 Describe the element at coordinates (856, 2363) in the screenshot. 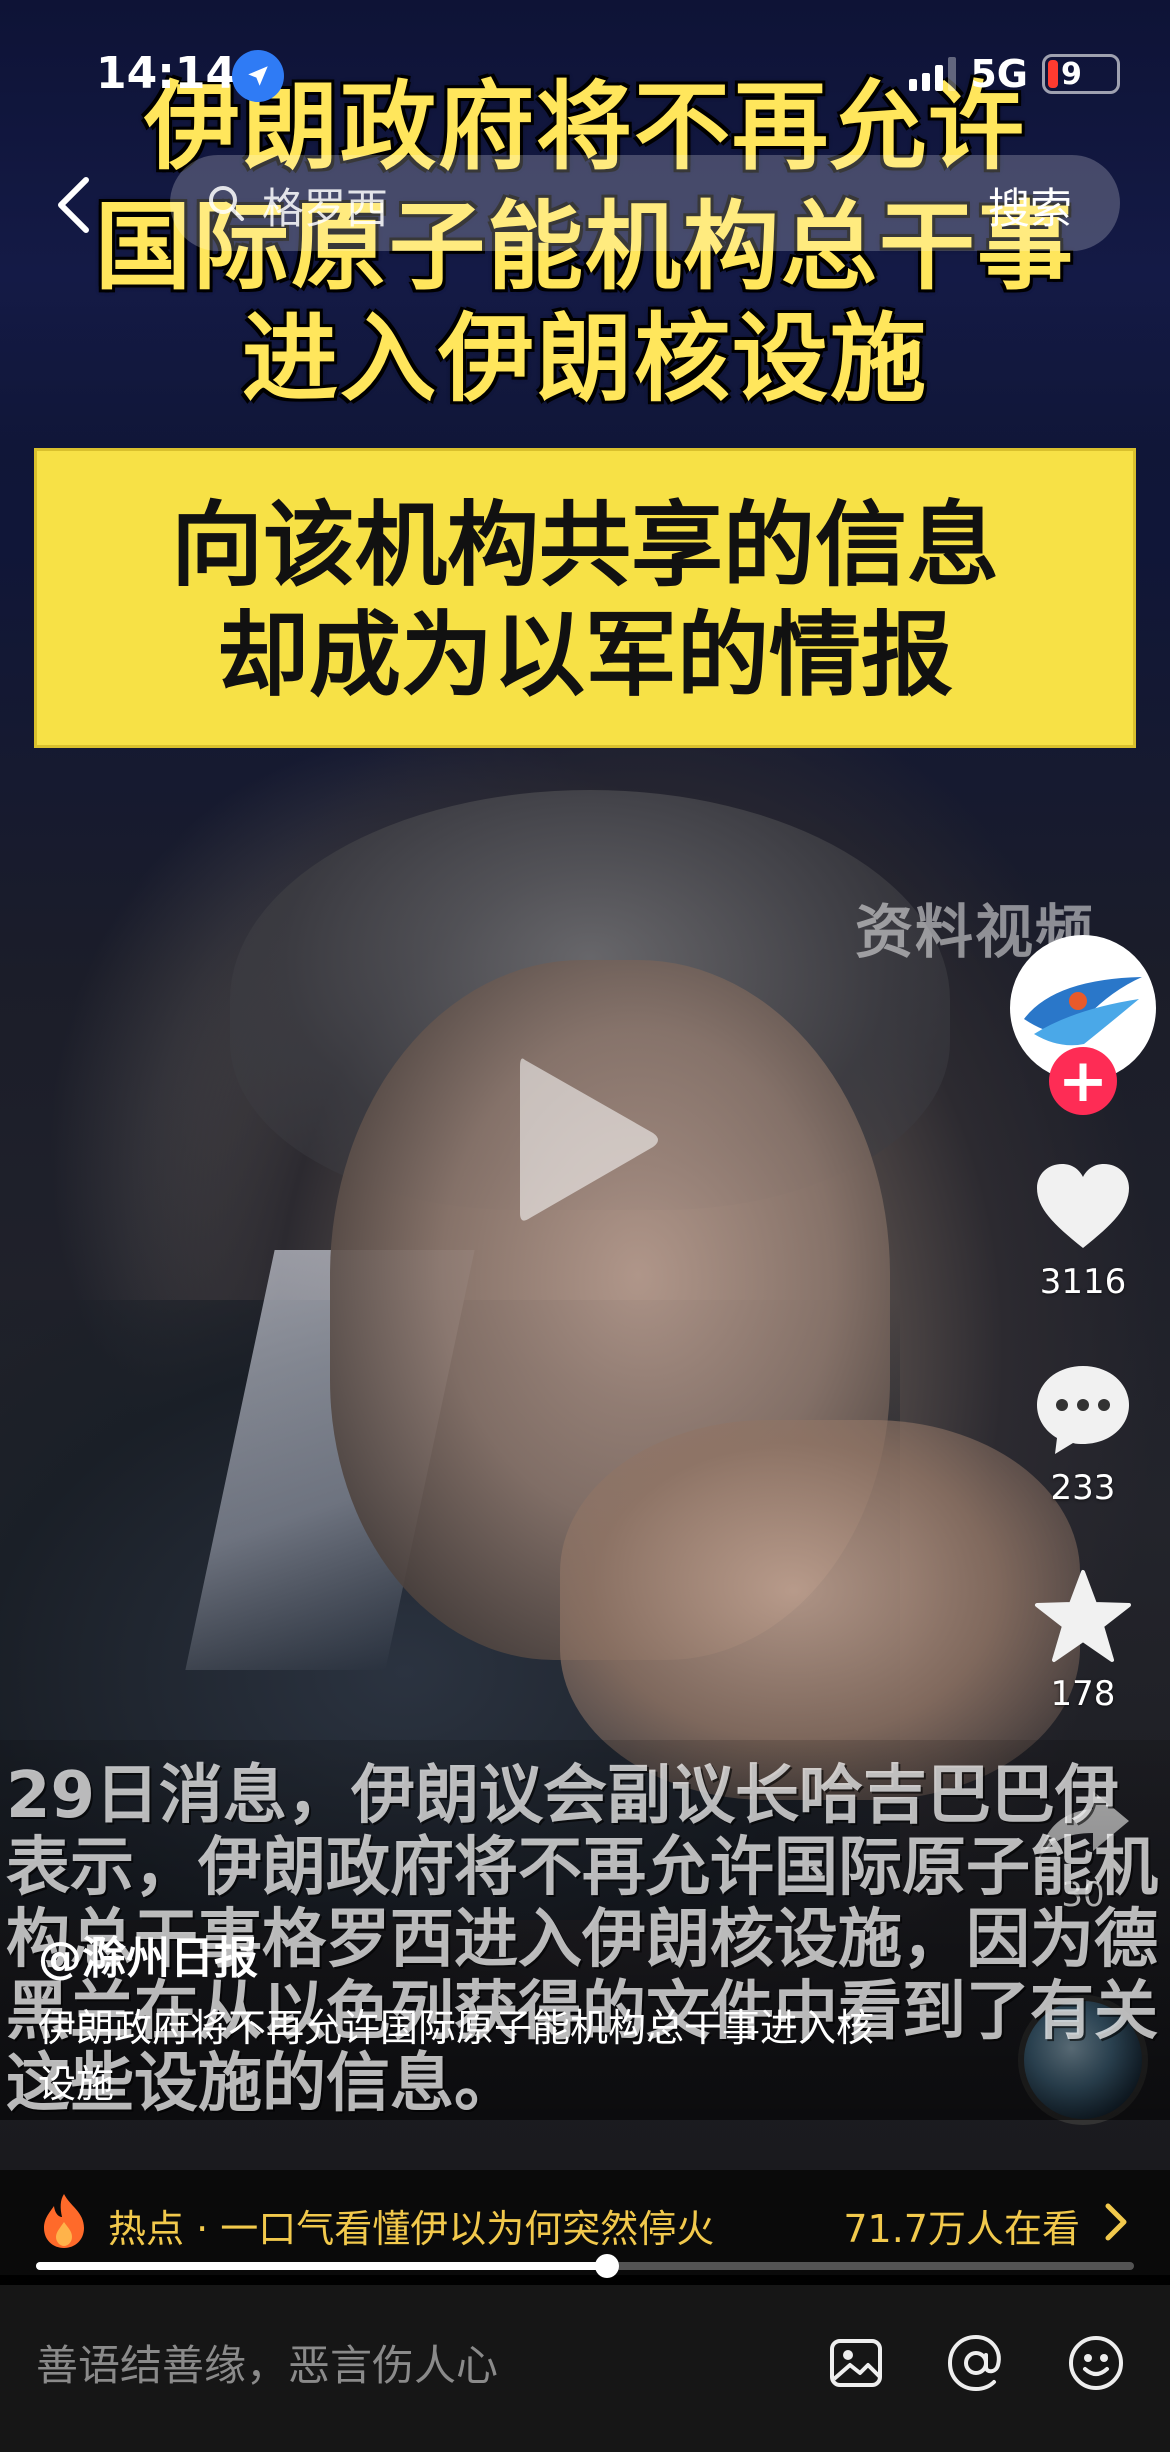

I see `image-picker-icon` at that location.